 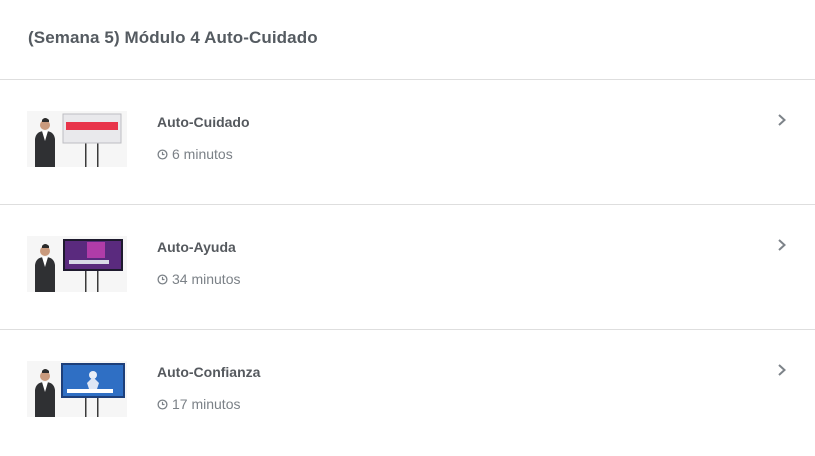 What do you see at coordinates (206, 279) in the screenshot?
I see `lesson-duration-text: 34 minutos` at bounding box center [206, 279].